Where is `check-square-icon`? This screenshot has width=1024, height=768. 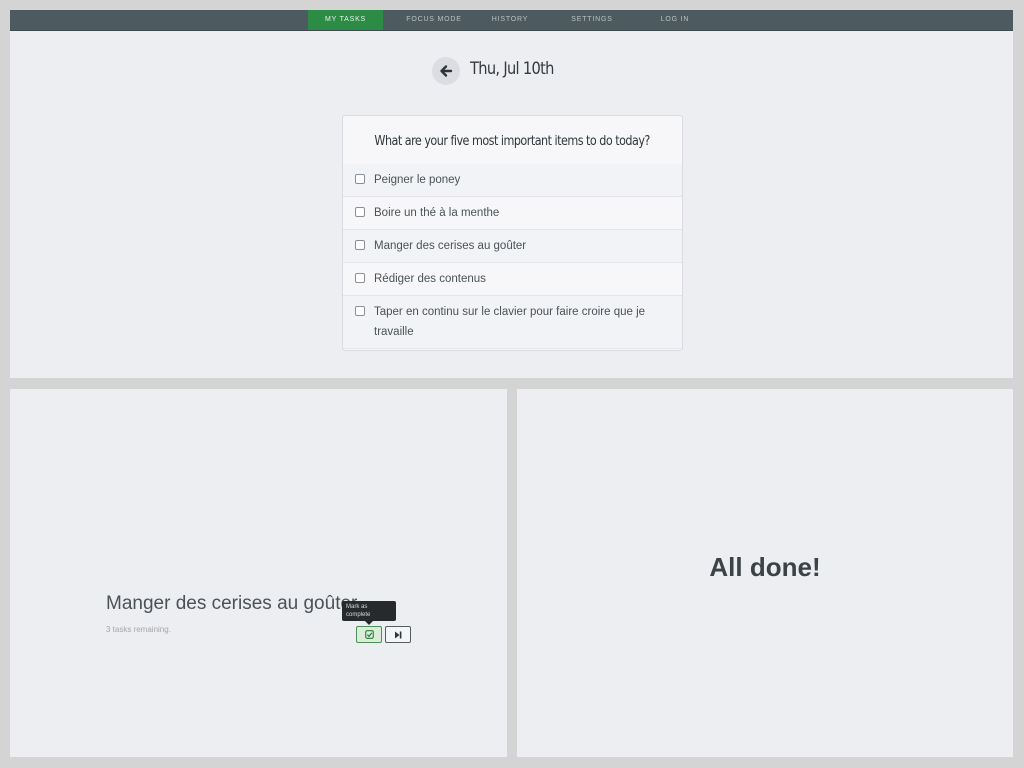
check-square-icon is located at coordinates (369, 634).